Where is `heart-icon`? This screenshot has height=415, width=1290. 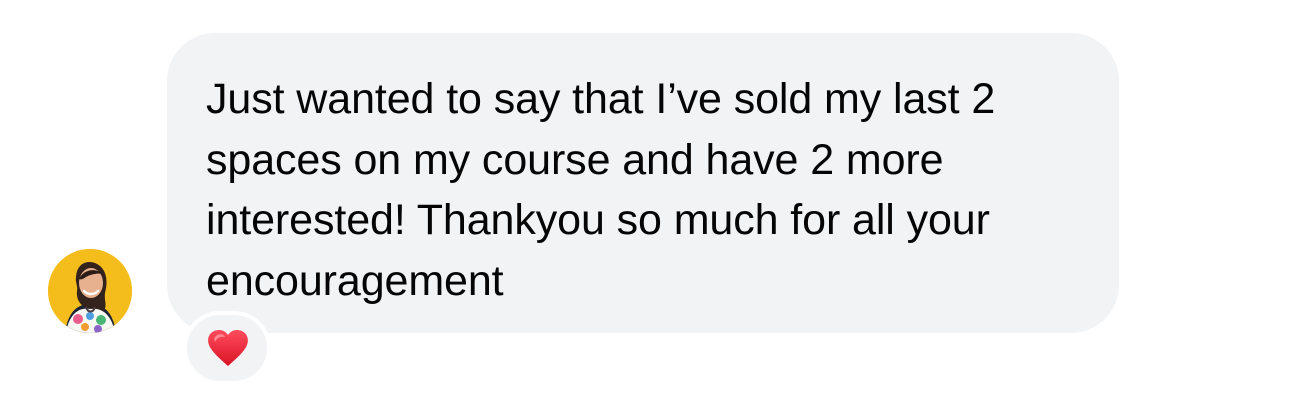 heart-icon is located at coordinates (228, 348).